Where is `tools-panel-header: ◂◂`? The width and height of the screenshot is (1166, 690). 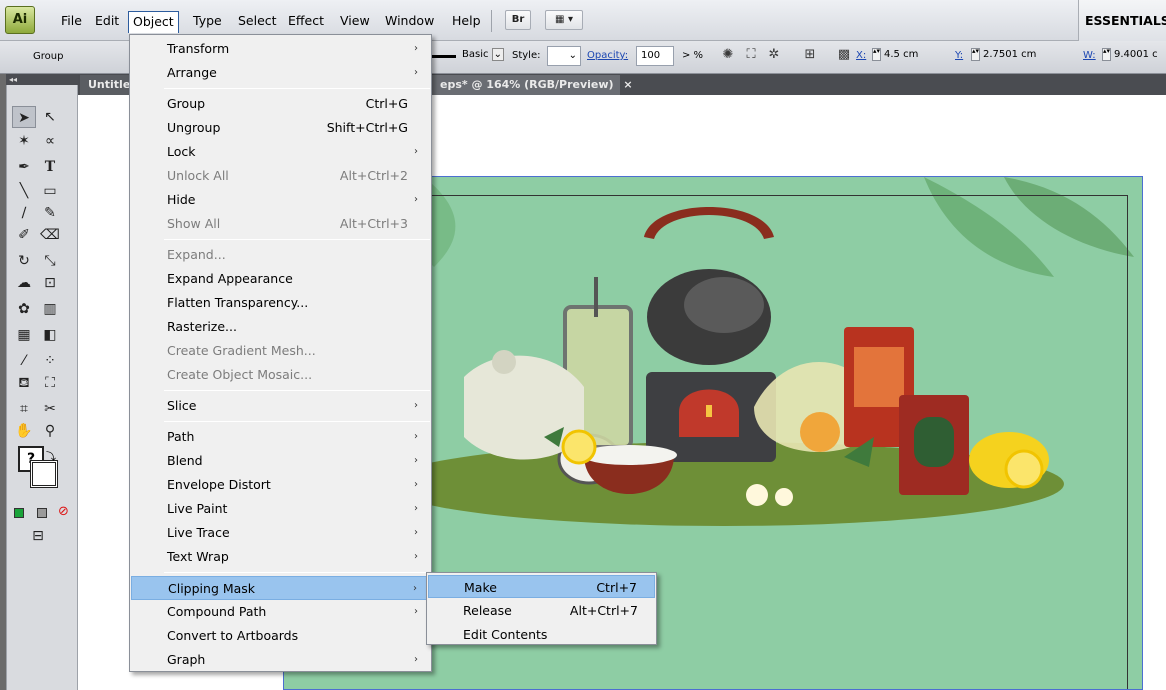 tools-panel-header: ◂◂ is located at coordinates (42, 79).